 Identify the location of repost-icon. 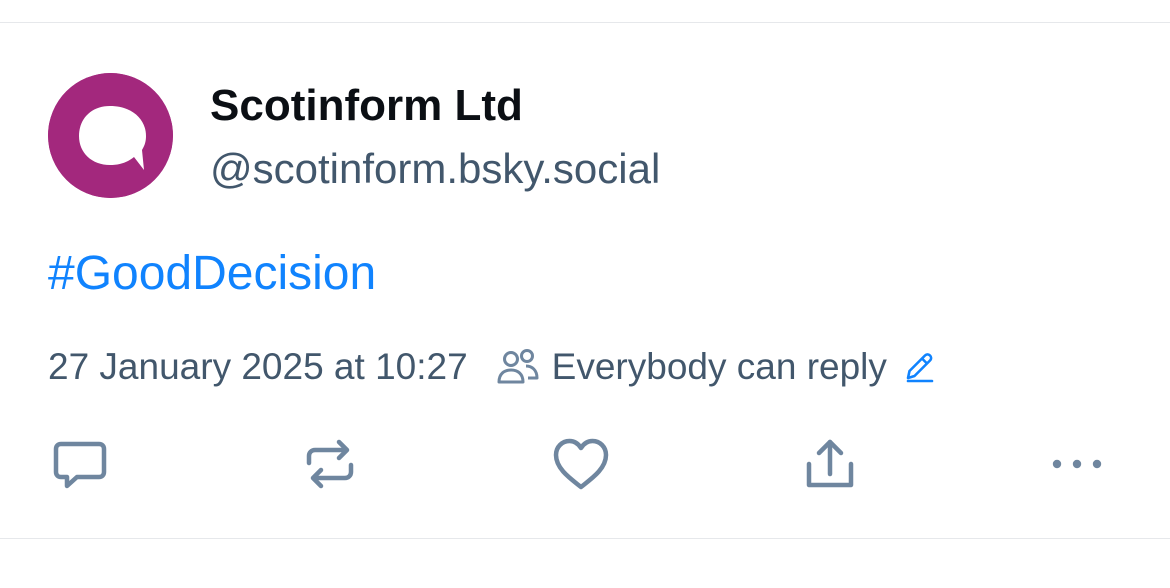
(330, 464).